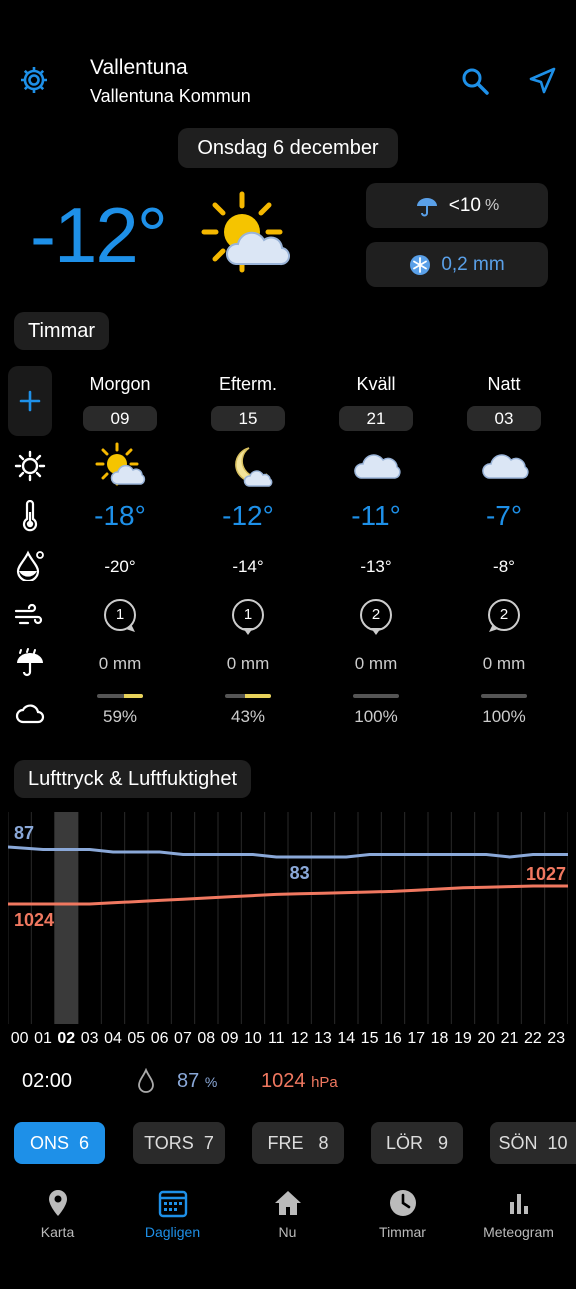 This screenshot has width=576, height=1289. I want to click on period-feels: -13°, so click(376, 566).